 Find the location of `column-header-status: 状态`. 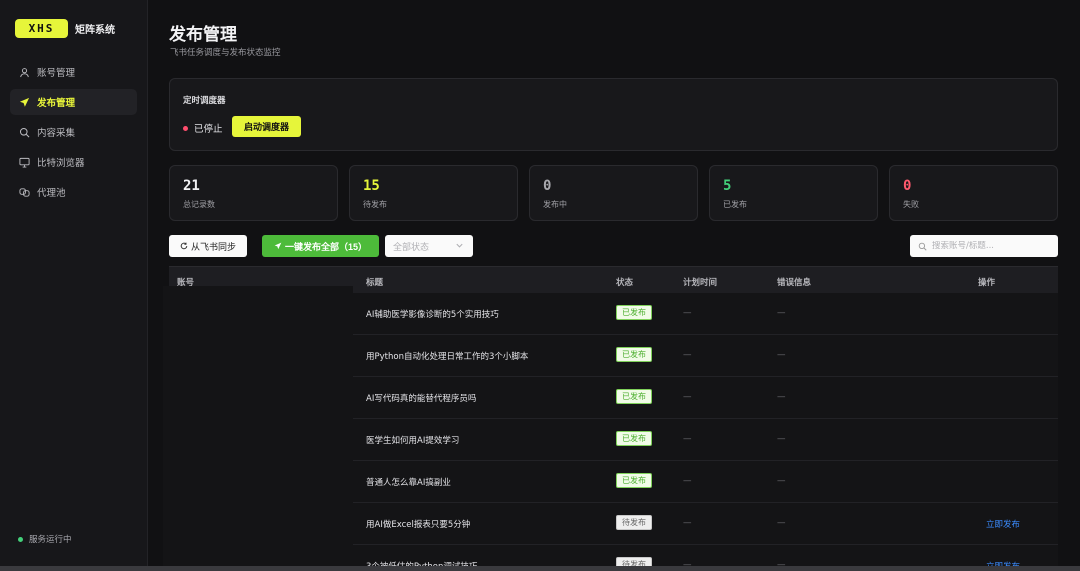

column-header-status: 状态 is located at coordinates (625, 283).